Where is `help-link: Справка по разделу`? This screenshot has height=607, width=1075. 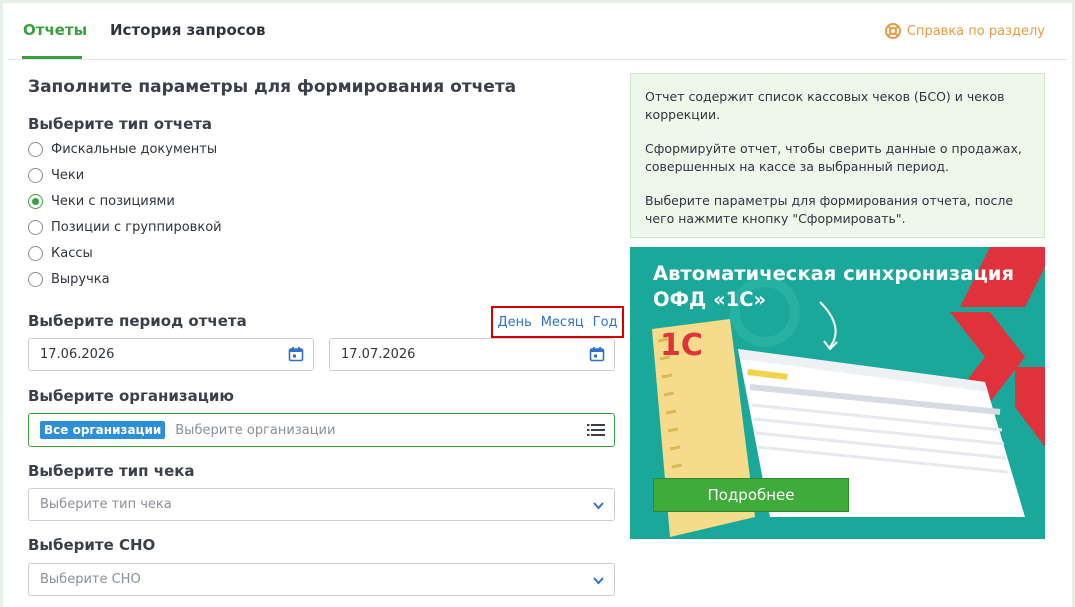
help-link: Справка по разделу is located at coordinates (964, 31).